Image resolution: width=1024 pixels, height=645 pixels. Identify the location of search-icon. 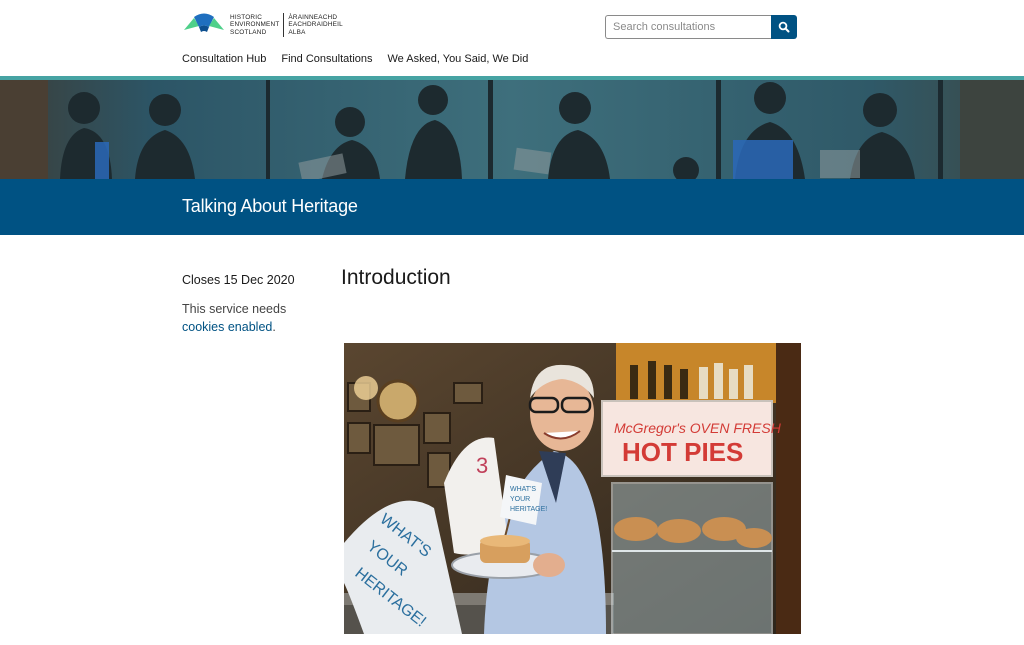
(784, 27).